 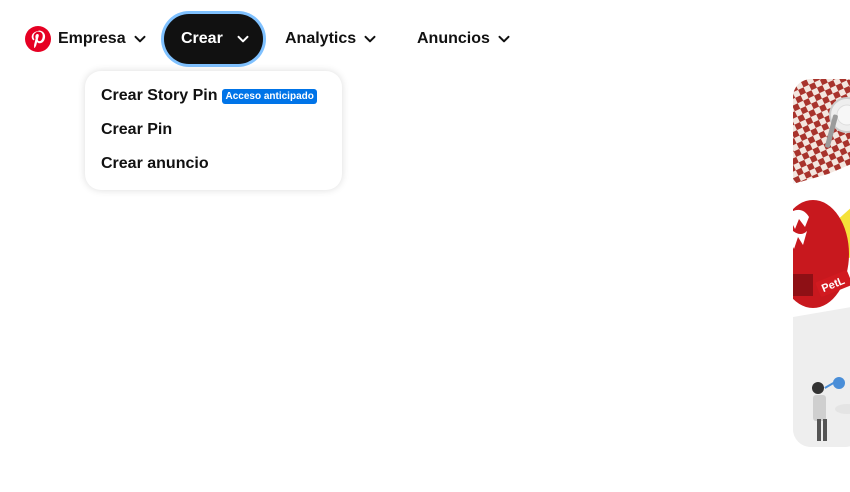 I want to click on early-access-badge: Acceso anticipado, so click(x=269, y=96).